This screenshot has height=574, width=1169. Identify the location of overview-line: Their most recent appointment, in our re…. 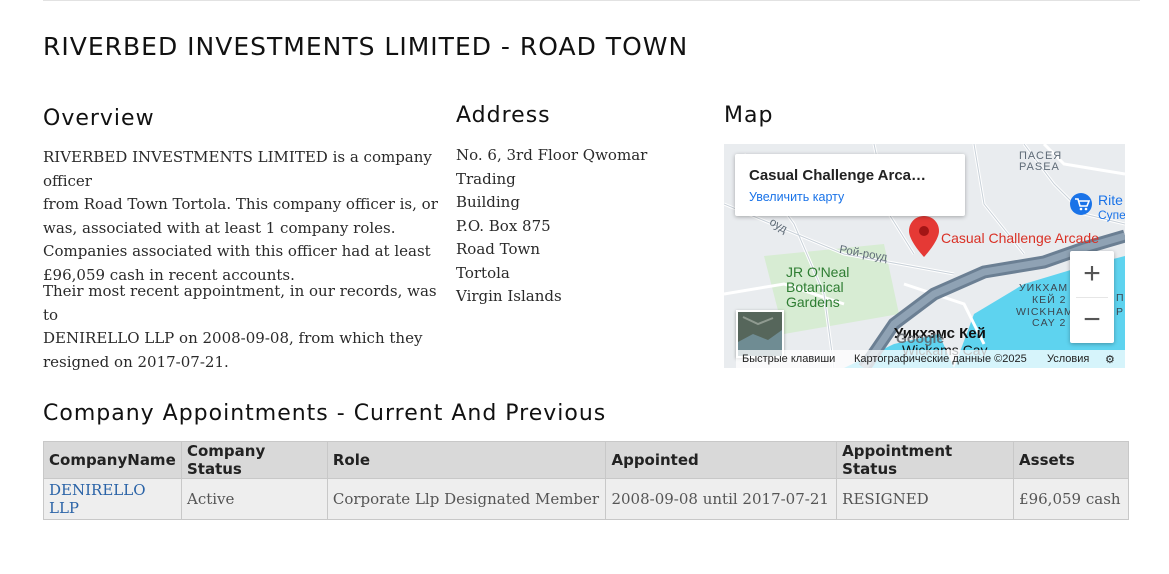
(240, 303).